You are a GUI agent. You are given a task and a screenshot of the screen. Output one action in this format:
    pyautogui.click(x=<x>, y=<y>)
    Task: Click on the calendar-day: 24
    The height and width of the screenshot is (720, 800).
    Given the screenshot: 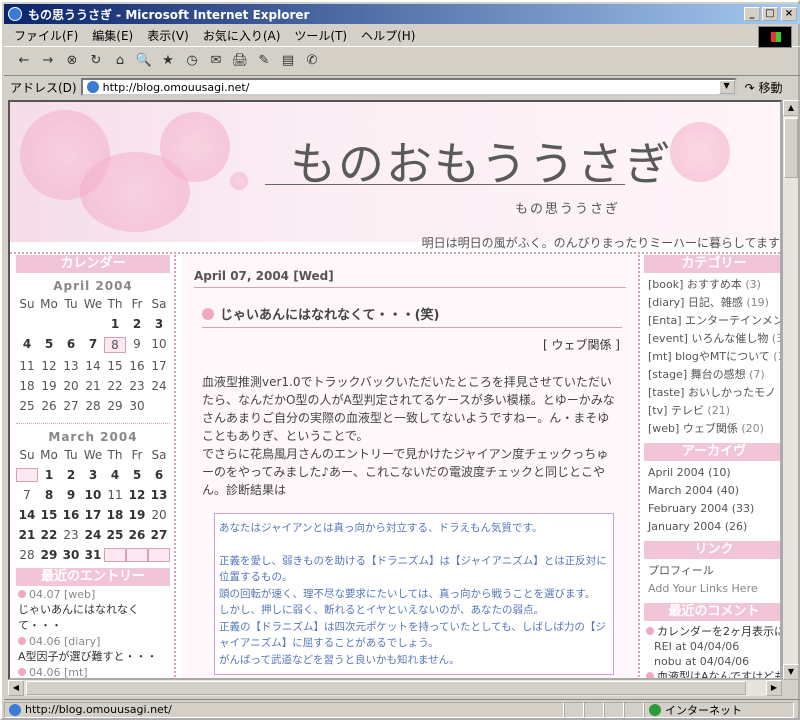 What is the action you would take?
    pyautogui.click(x=93, y=535)
    